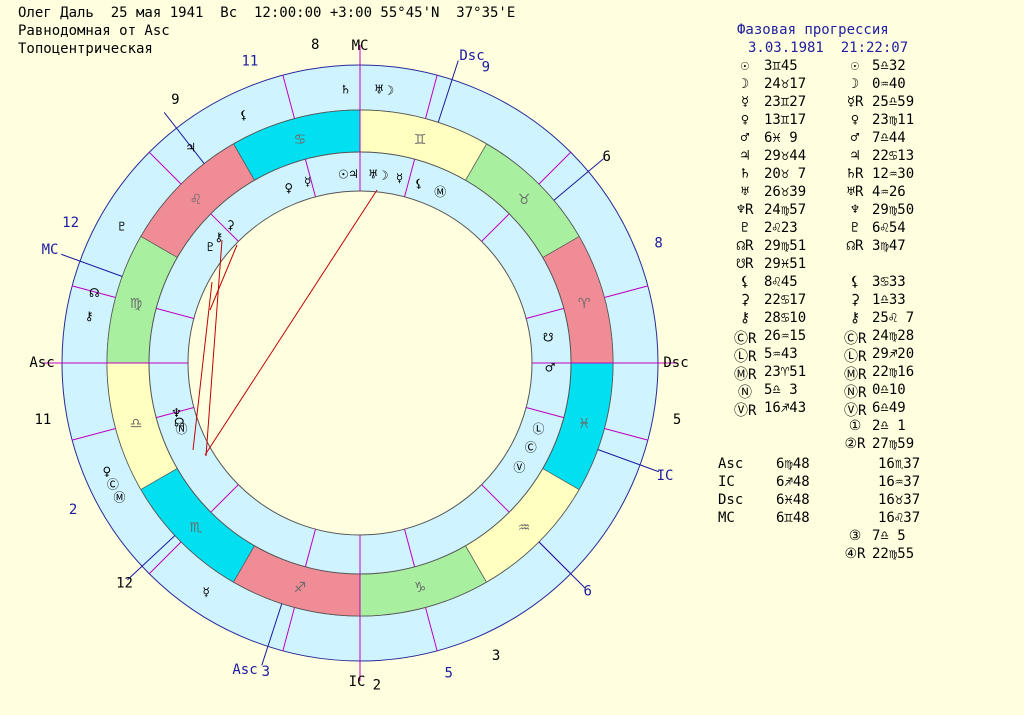 Image resolution: width=1024 pixels, height=715 pixels. What do you see at coordinates (855, 210) in the screenshot?
I see `progressed-planet-symbol: ♆` at bounding box center [855, 210].